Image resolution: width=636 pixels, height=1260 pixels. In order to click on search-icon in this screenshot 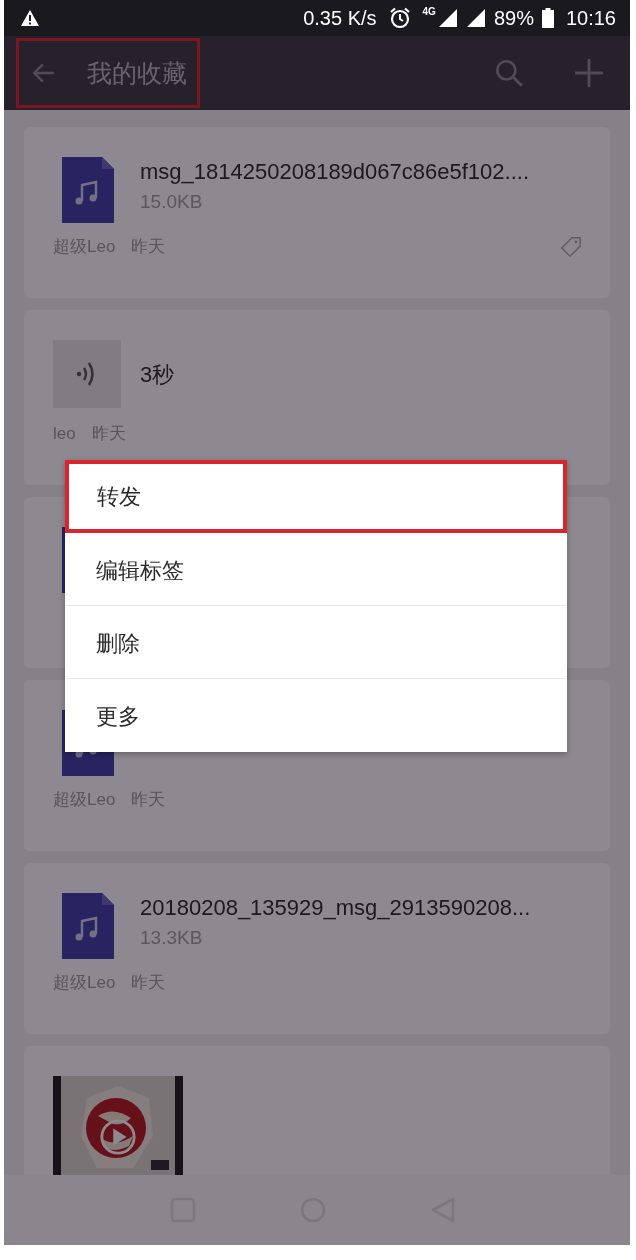, I will do `click(509, 73)`.